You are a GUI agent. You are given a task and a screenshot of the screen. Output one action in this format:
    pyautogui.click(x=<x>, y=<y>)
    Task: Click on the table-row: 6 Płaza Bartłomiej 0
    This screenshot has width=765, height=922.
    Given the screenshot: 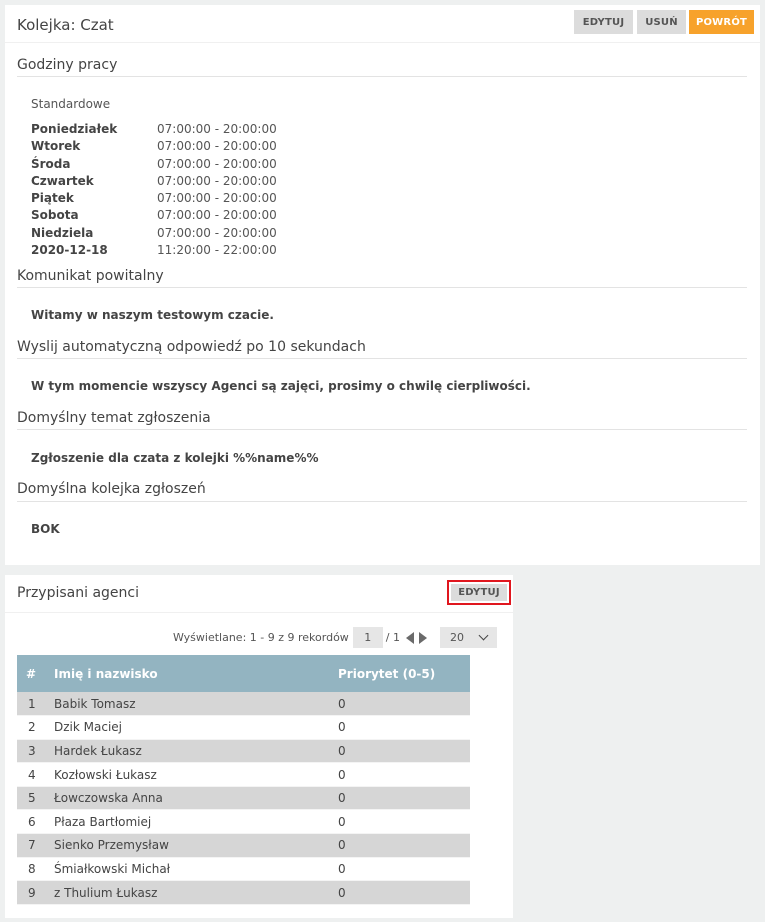 What is the action you would take?
    pyautogui.click(x=243, y=821)
    